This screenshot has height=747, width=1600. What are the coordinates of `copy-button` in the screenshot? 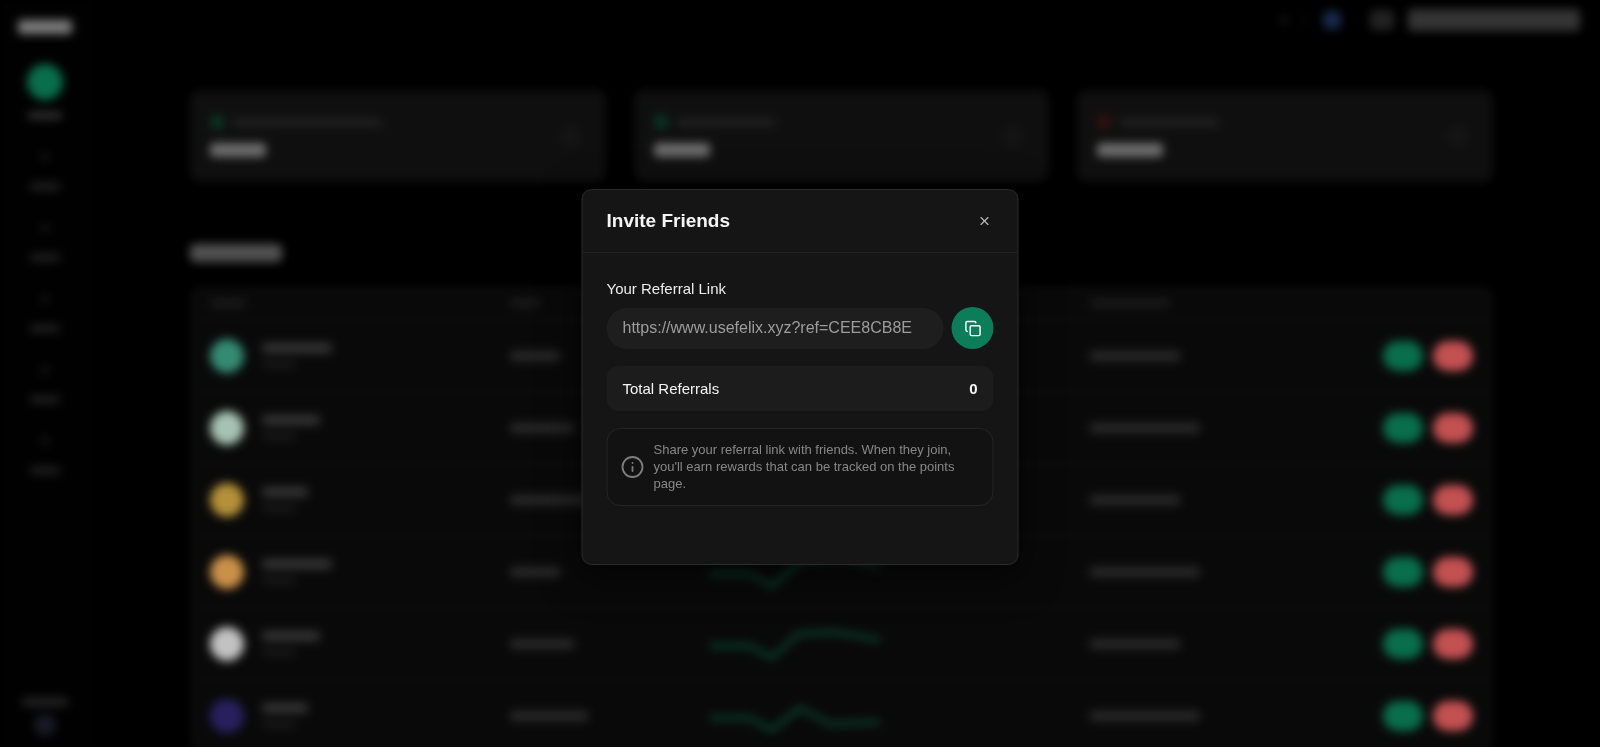 It's located at (972, 328).